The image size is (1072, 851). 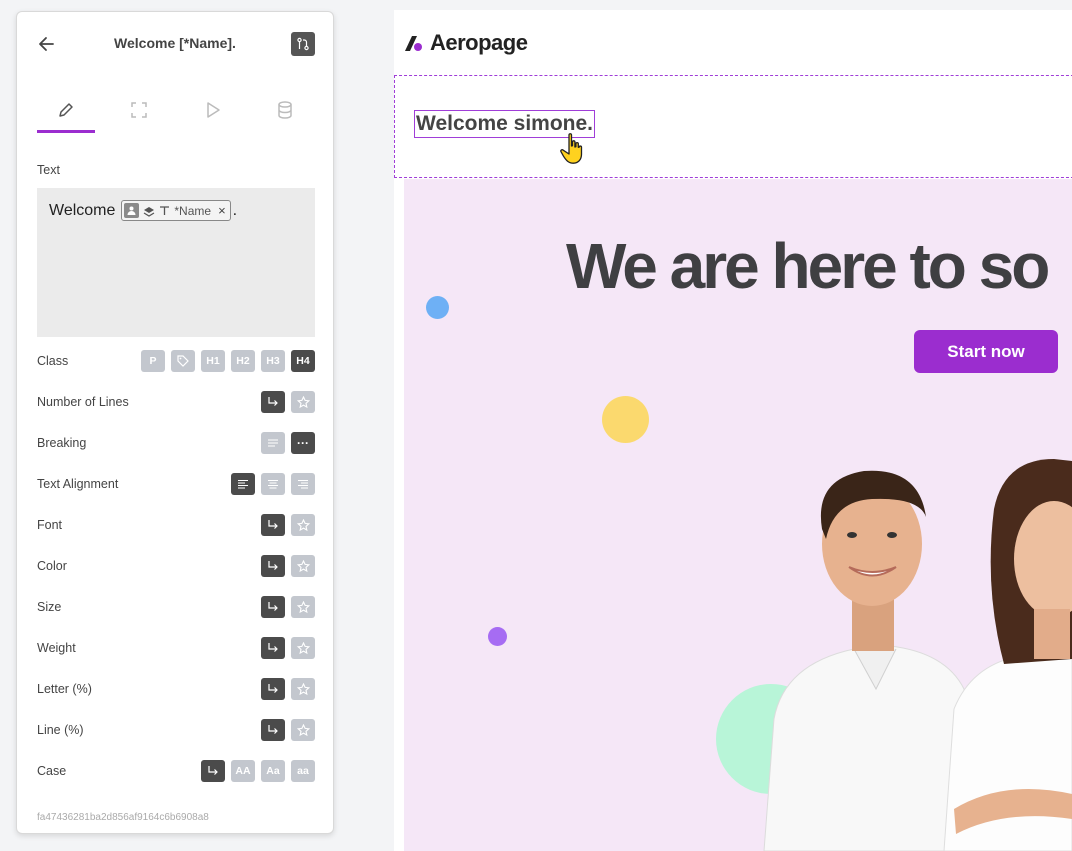 What do you see at coordinates (62, 443) in the screenshot?
I see `row-breaking-label: Breaking` at bounding box center [62, 443].